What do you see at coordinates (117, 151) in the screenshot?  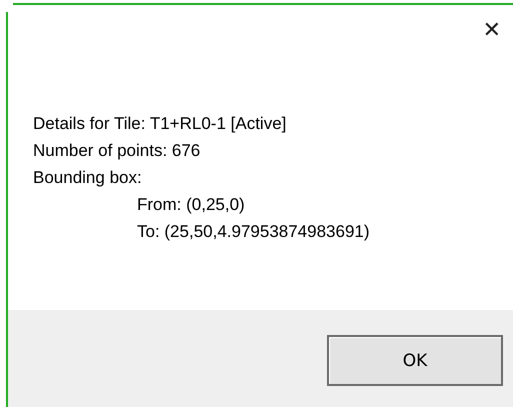 I see `message-line: Number of points: 676` at bounding box center [117, 151].